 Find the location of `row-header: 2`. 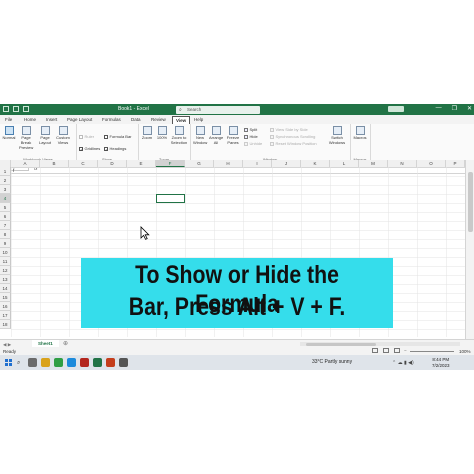

row-header: 2 is located at coordinates (5, 180).